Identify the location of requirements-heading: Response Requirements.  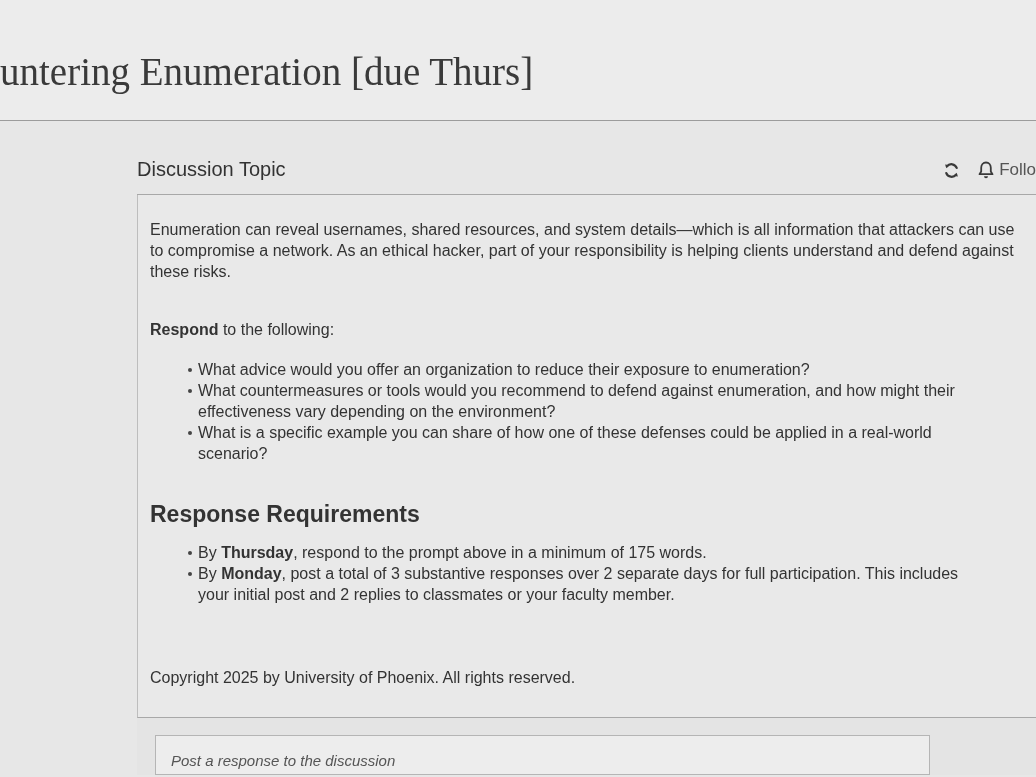
(285, 514).